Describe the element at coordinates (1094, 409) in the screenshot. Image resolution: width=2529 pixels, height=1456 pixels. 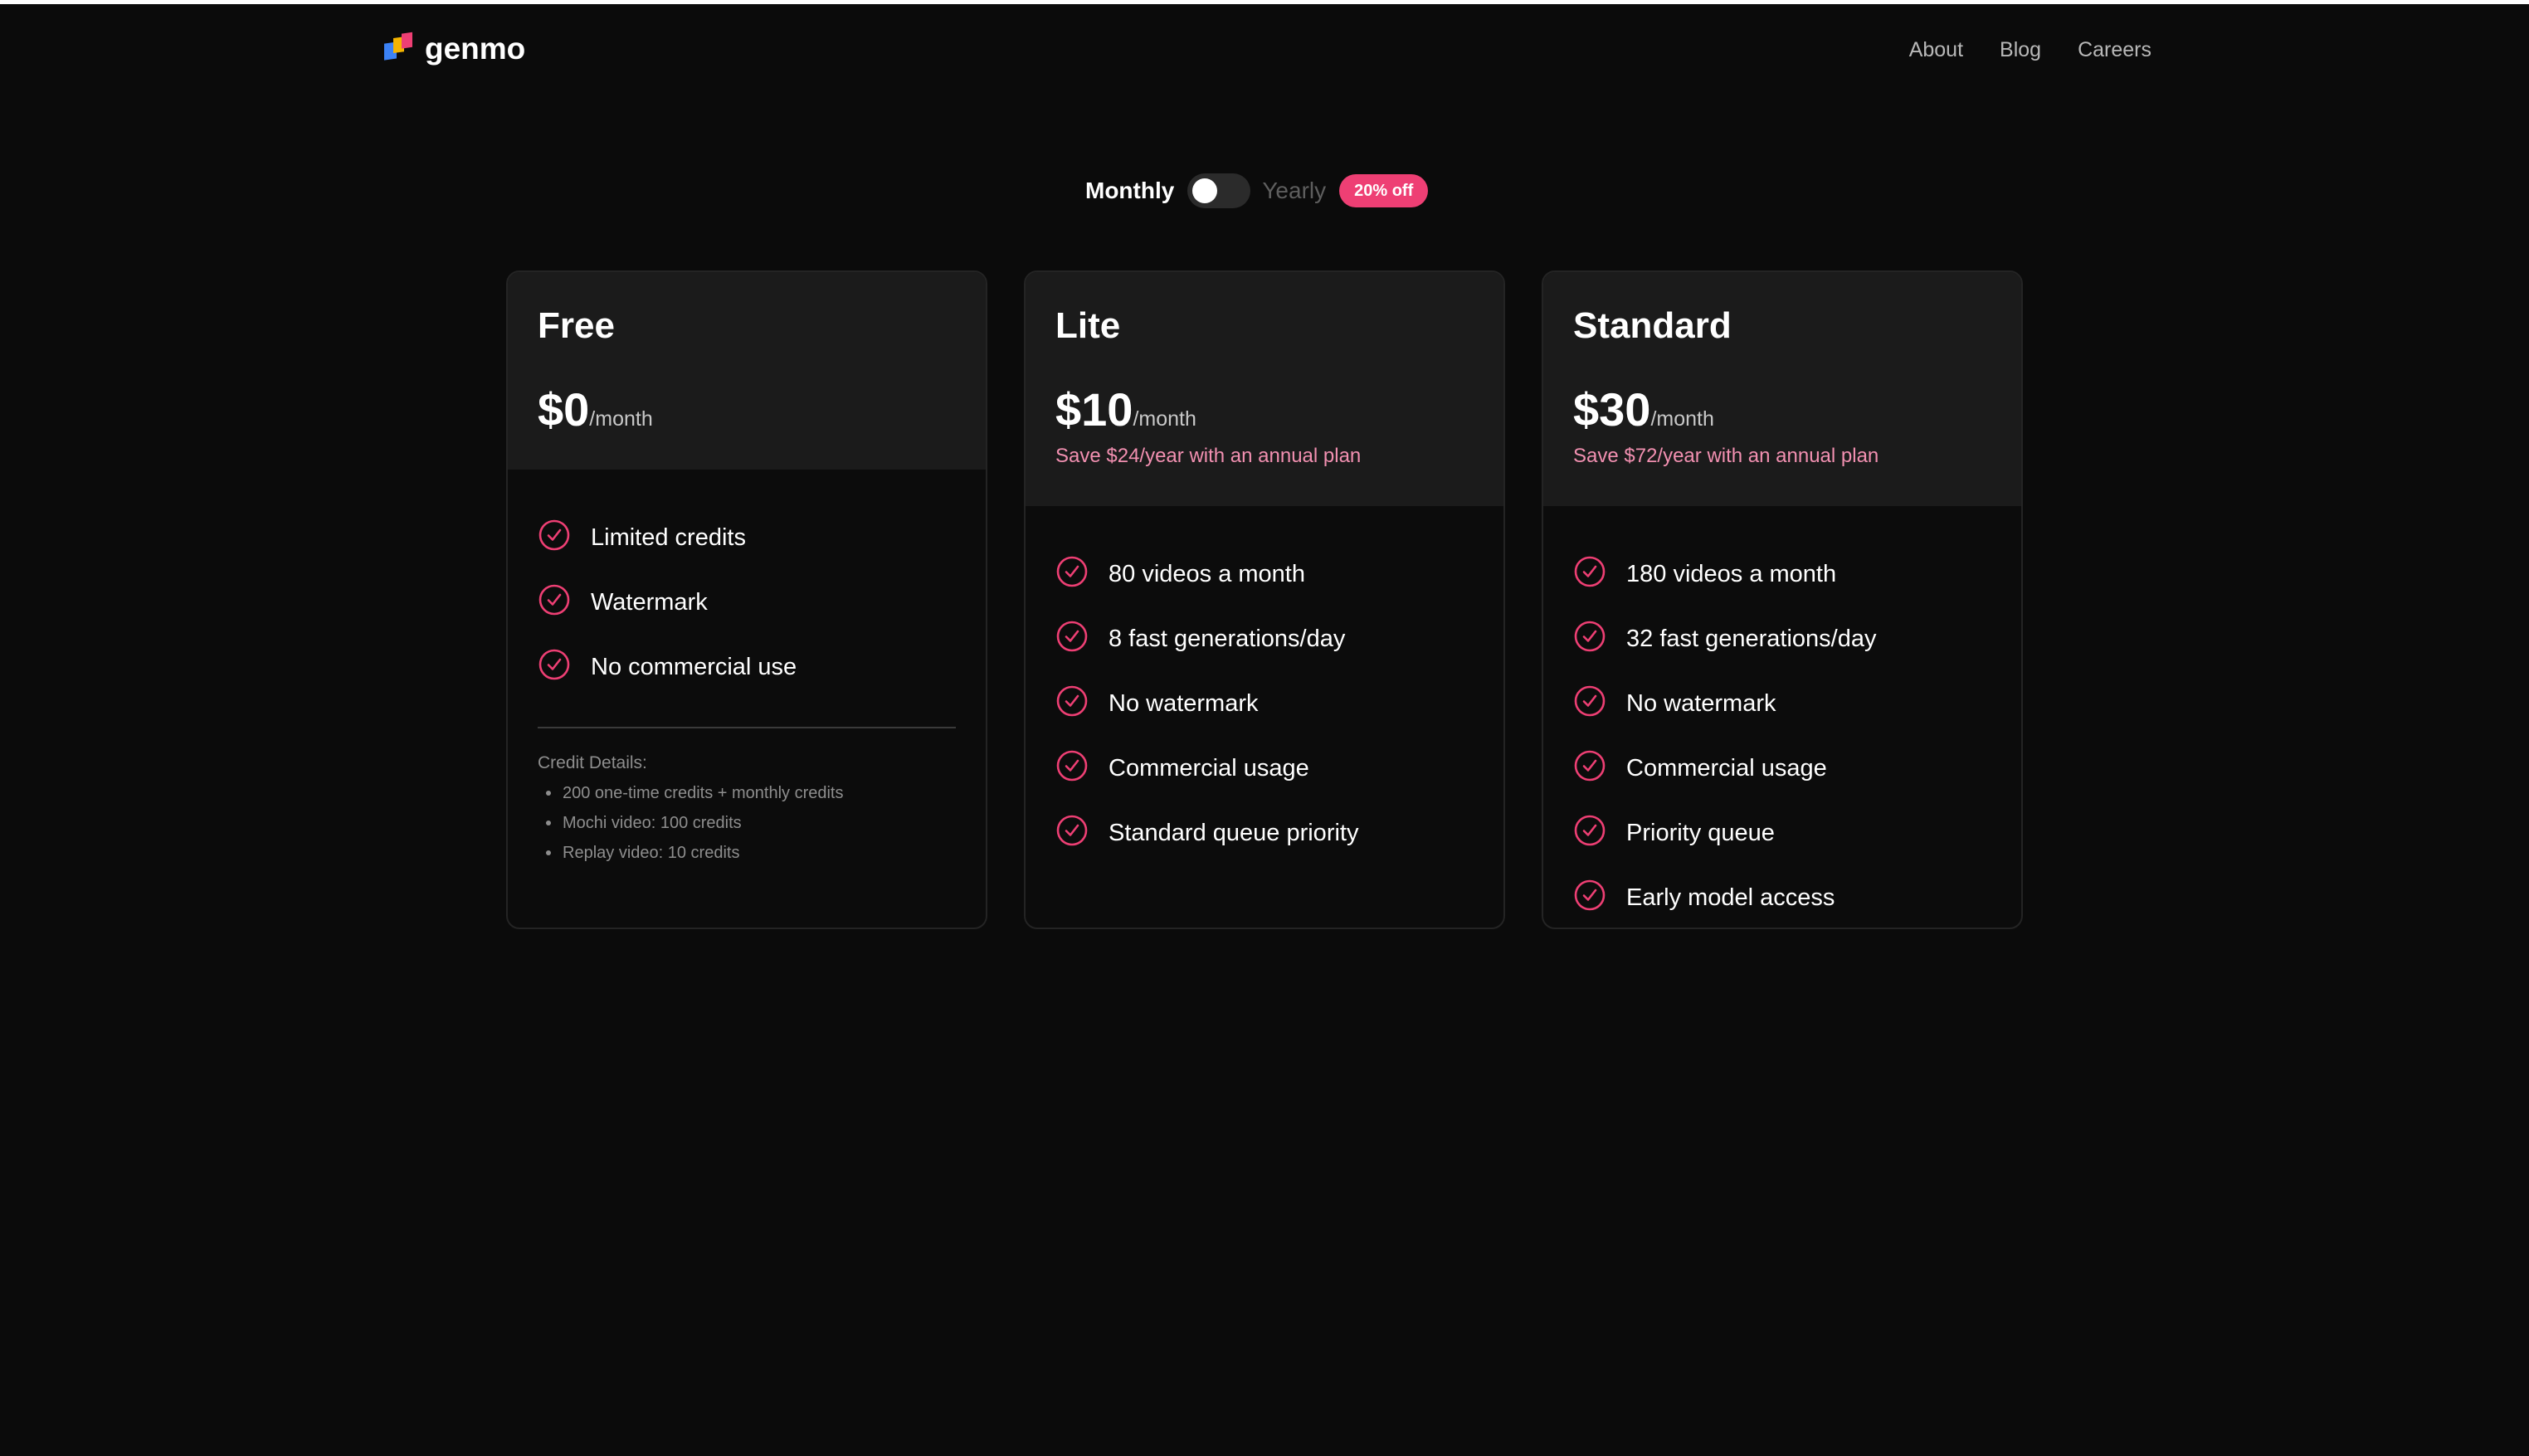
I see `plan-price: $10` at that location.